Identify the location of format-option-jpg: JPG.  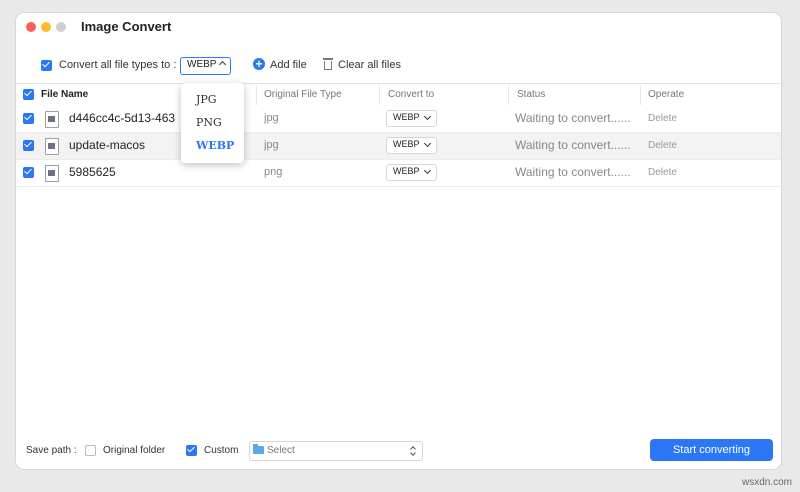
(206, 99).